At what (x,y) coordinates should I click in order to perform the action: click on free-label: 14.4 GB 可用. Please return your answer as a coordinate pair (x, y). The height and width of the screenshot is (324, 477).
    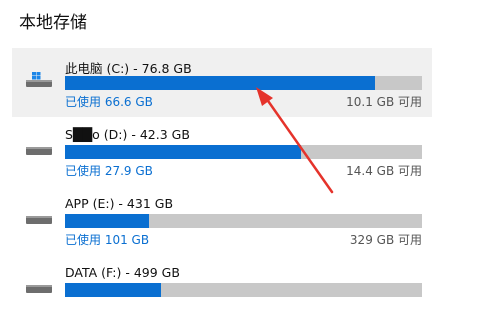
    Looking at the image, I should click on (384, 171).